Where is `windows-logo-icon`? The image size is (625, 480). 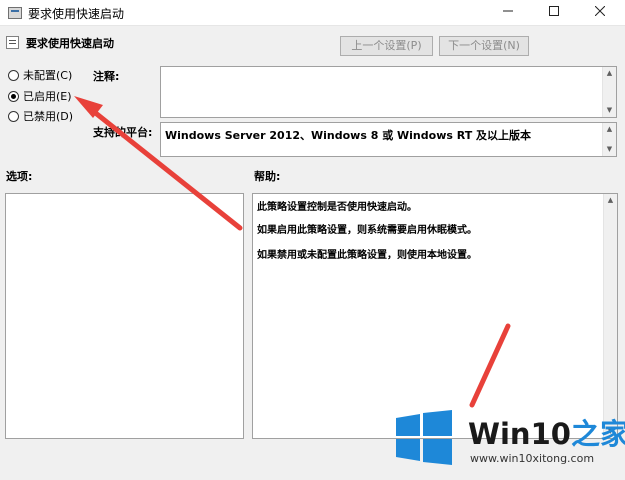
windows-logo-icon is located at coordinates (424, 437).